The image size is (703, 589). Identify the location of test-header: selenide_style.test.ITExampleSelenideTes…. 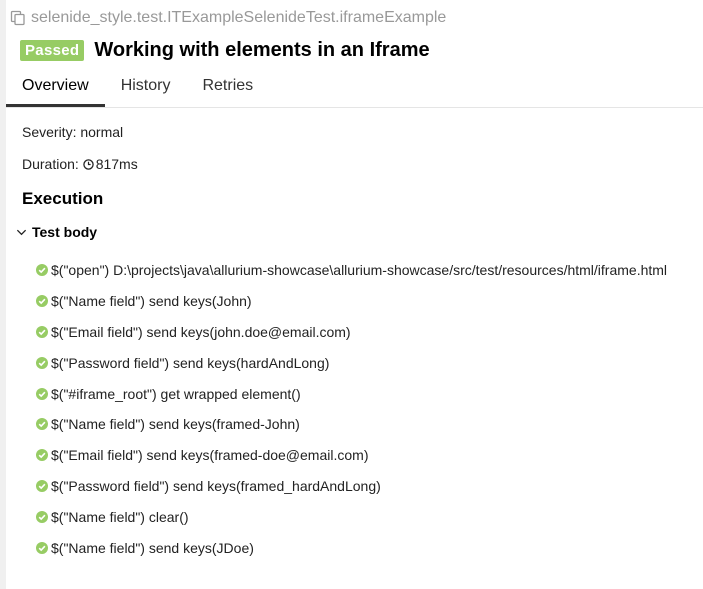
(356, 35).